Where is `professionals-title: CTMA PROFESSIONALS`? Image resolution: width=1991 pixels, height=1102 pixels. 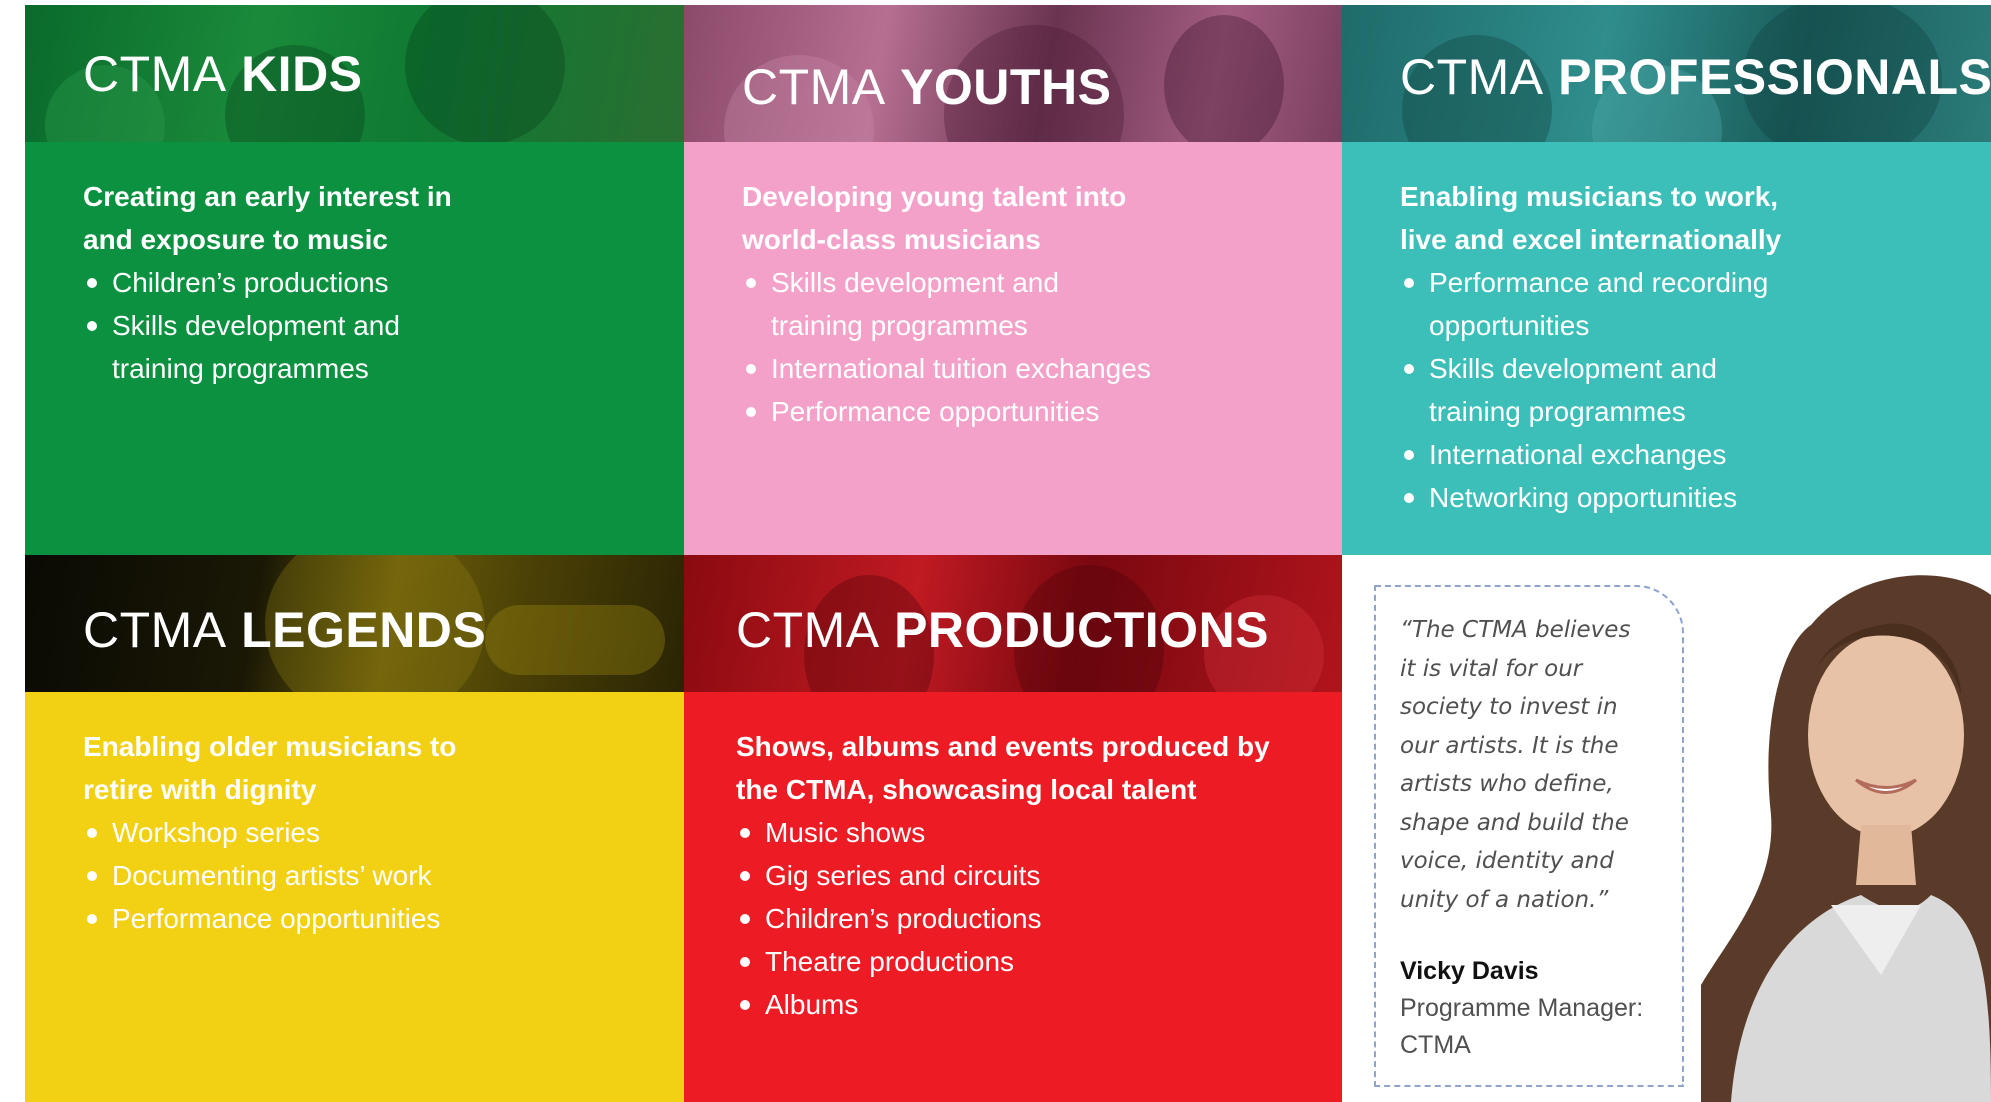
professionals-title: CTMA PROFESSIONALS is located at coordinates (1695, 77).